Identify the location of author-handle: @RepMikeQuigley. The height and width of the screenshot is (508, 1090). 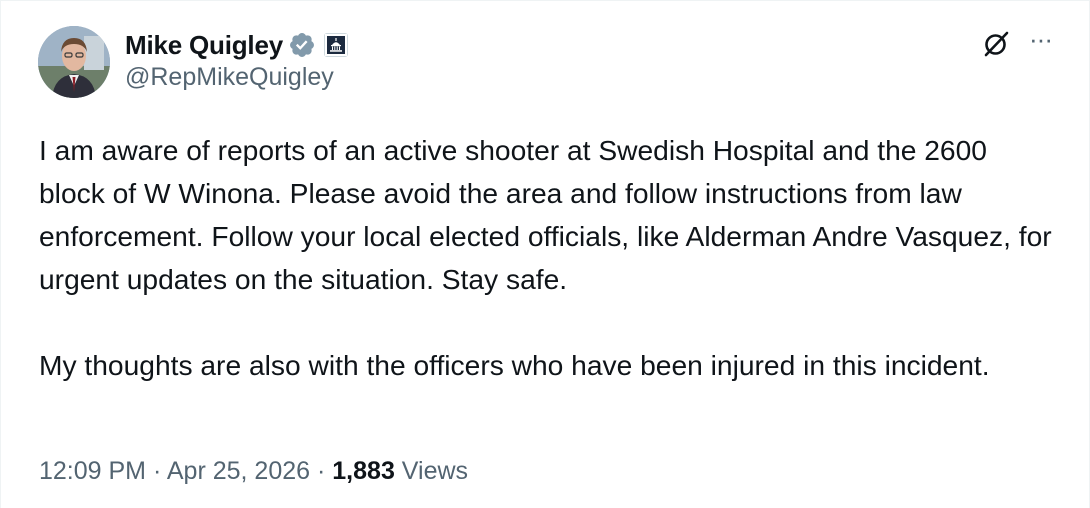
(229, 77).